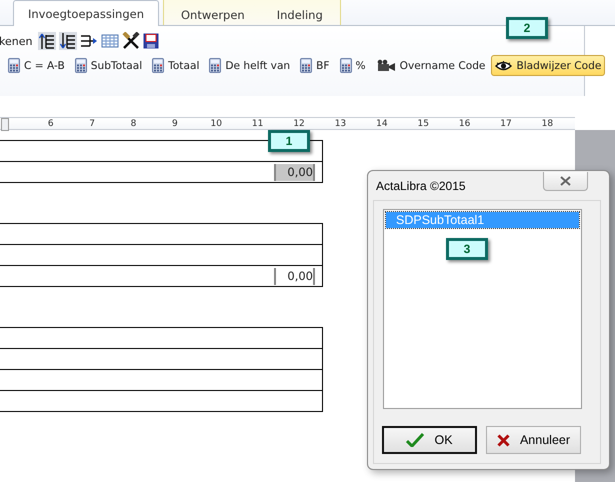 This screenshot has width=615, height=482. Describe the element at coordinates (415, 440) in the screenshot. I see `checkmark-icon` at that location.